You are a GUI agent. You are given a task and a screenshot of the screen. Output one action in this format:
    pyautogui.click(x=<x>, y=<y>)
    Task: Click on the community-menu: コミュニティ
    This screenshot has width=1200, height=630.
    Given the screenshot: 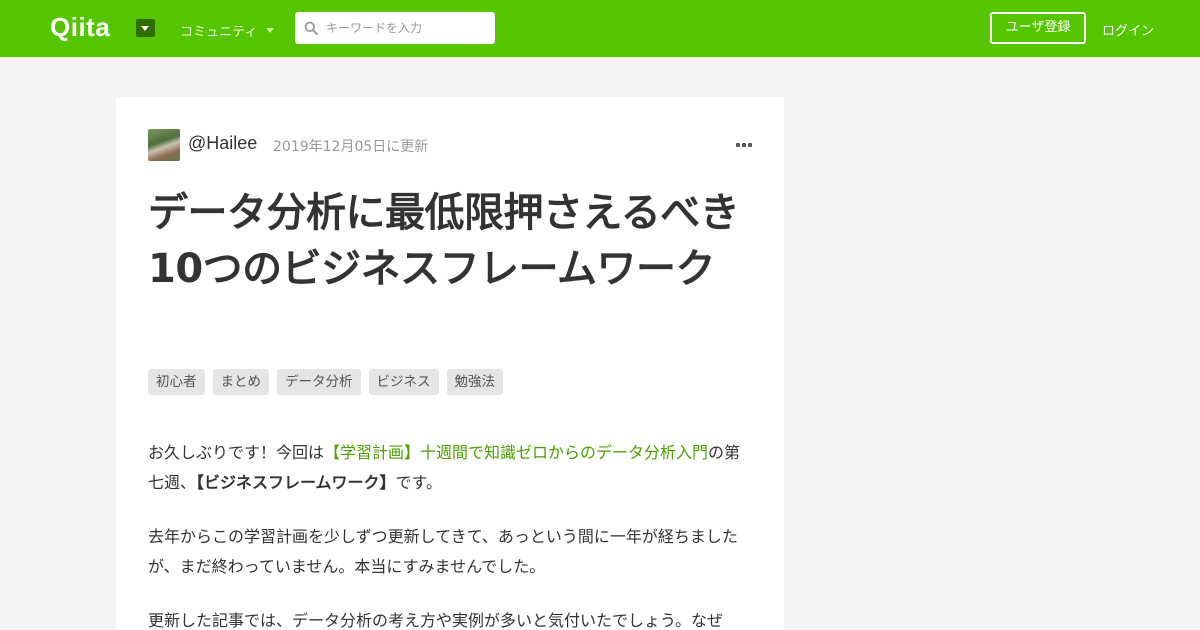 What is the action you would take?
    pyautogui.click(x=227, y=30)
    